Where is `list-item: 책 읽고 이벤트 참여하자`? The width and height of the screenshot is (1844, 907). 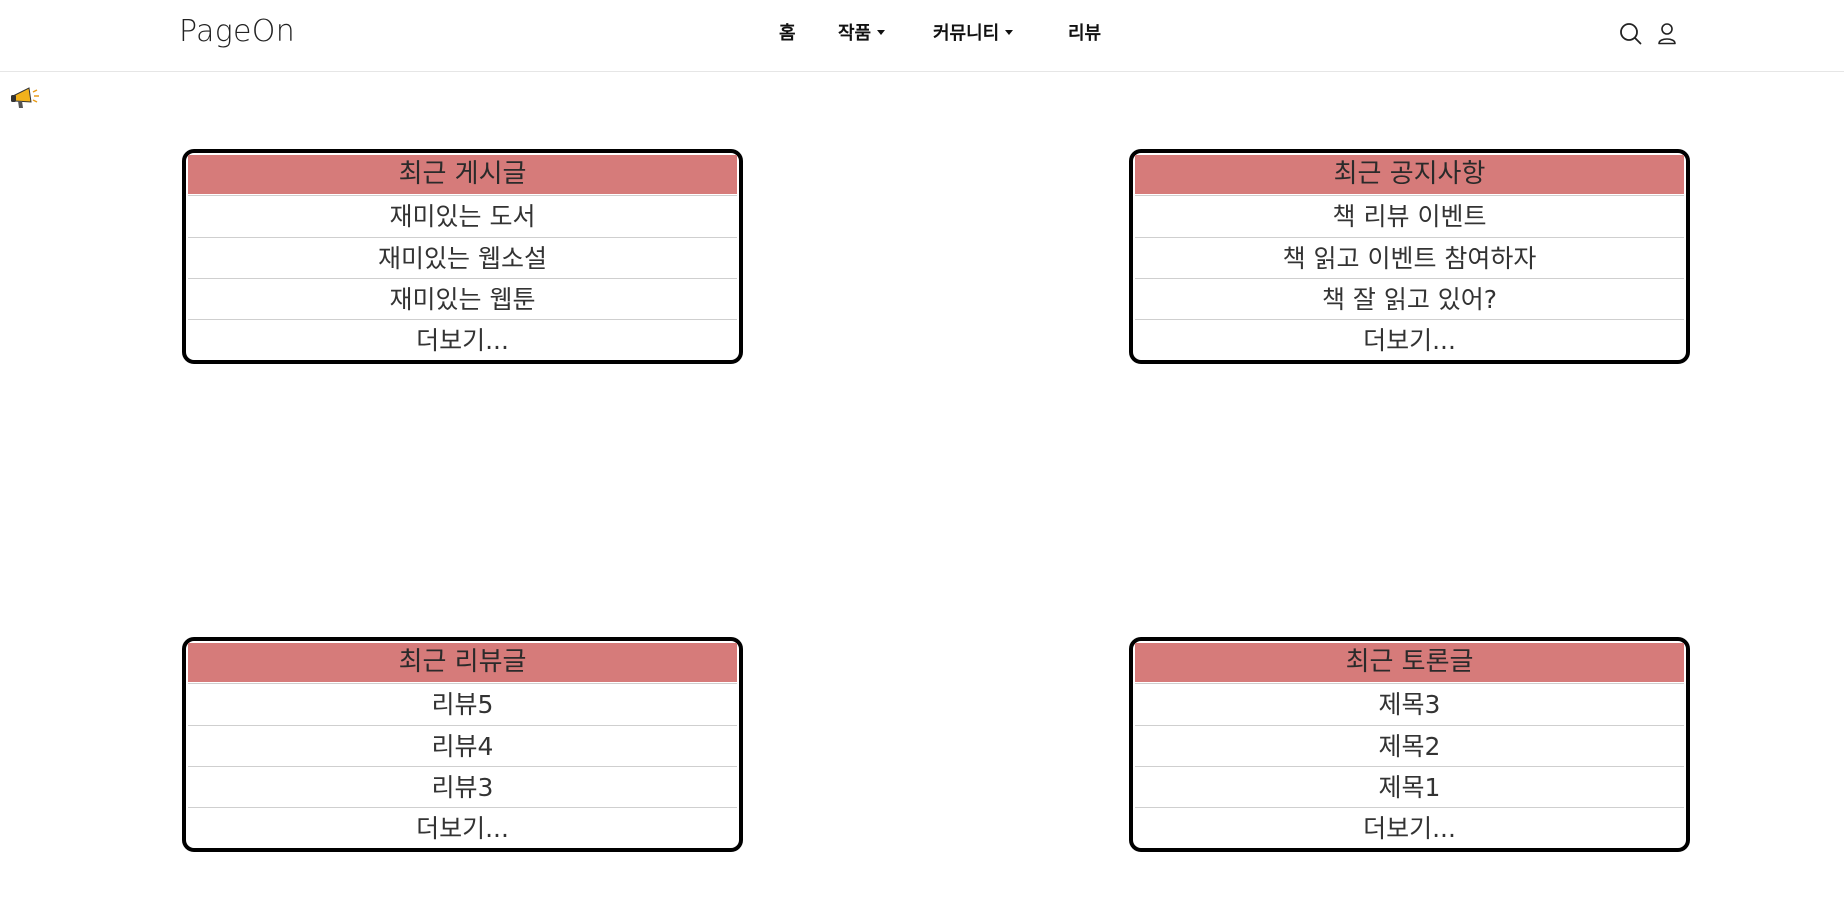 list-item: 책 읽고 이벤트 참여하자 is located at coordinates (1409, 258).